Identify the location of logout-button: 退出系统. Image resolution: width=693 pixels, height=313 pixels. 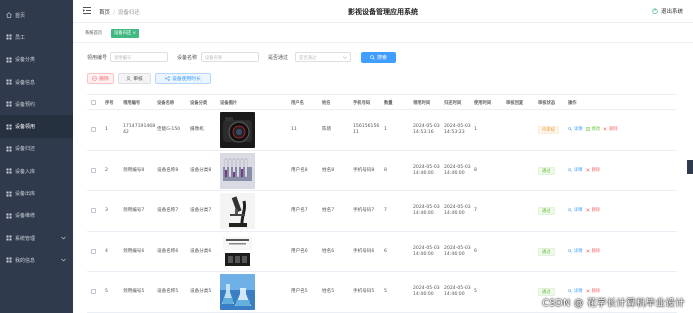
(667, 11).